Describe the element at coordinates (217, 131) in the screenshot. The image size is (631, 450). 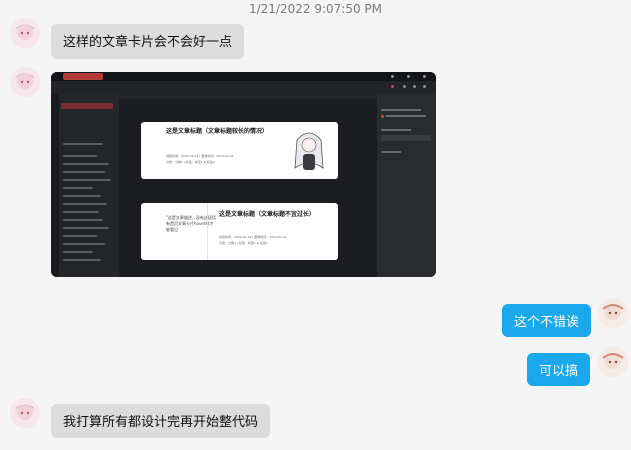
I see `card-title: 这是文章标题（文章标题较长的情况）` at that location.